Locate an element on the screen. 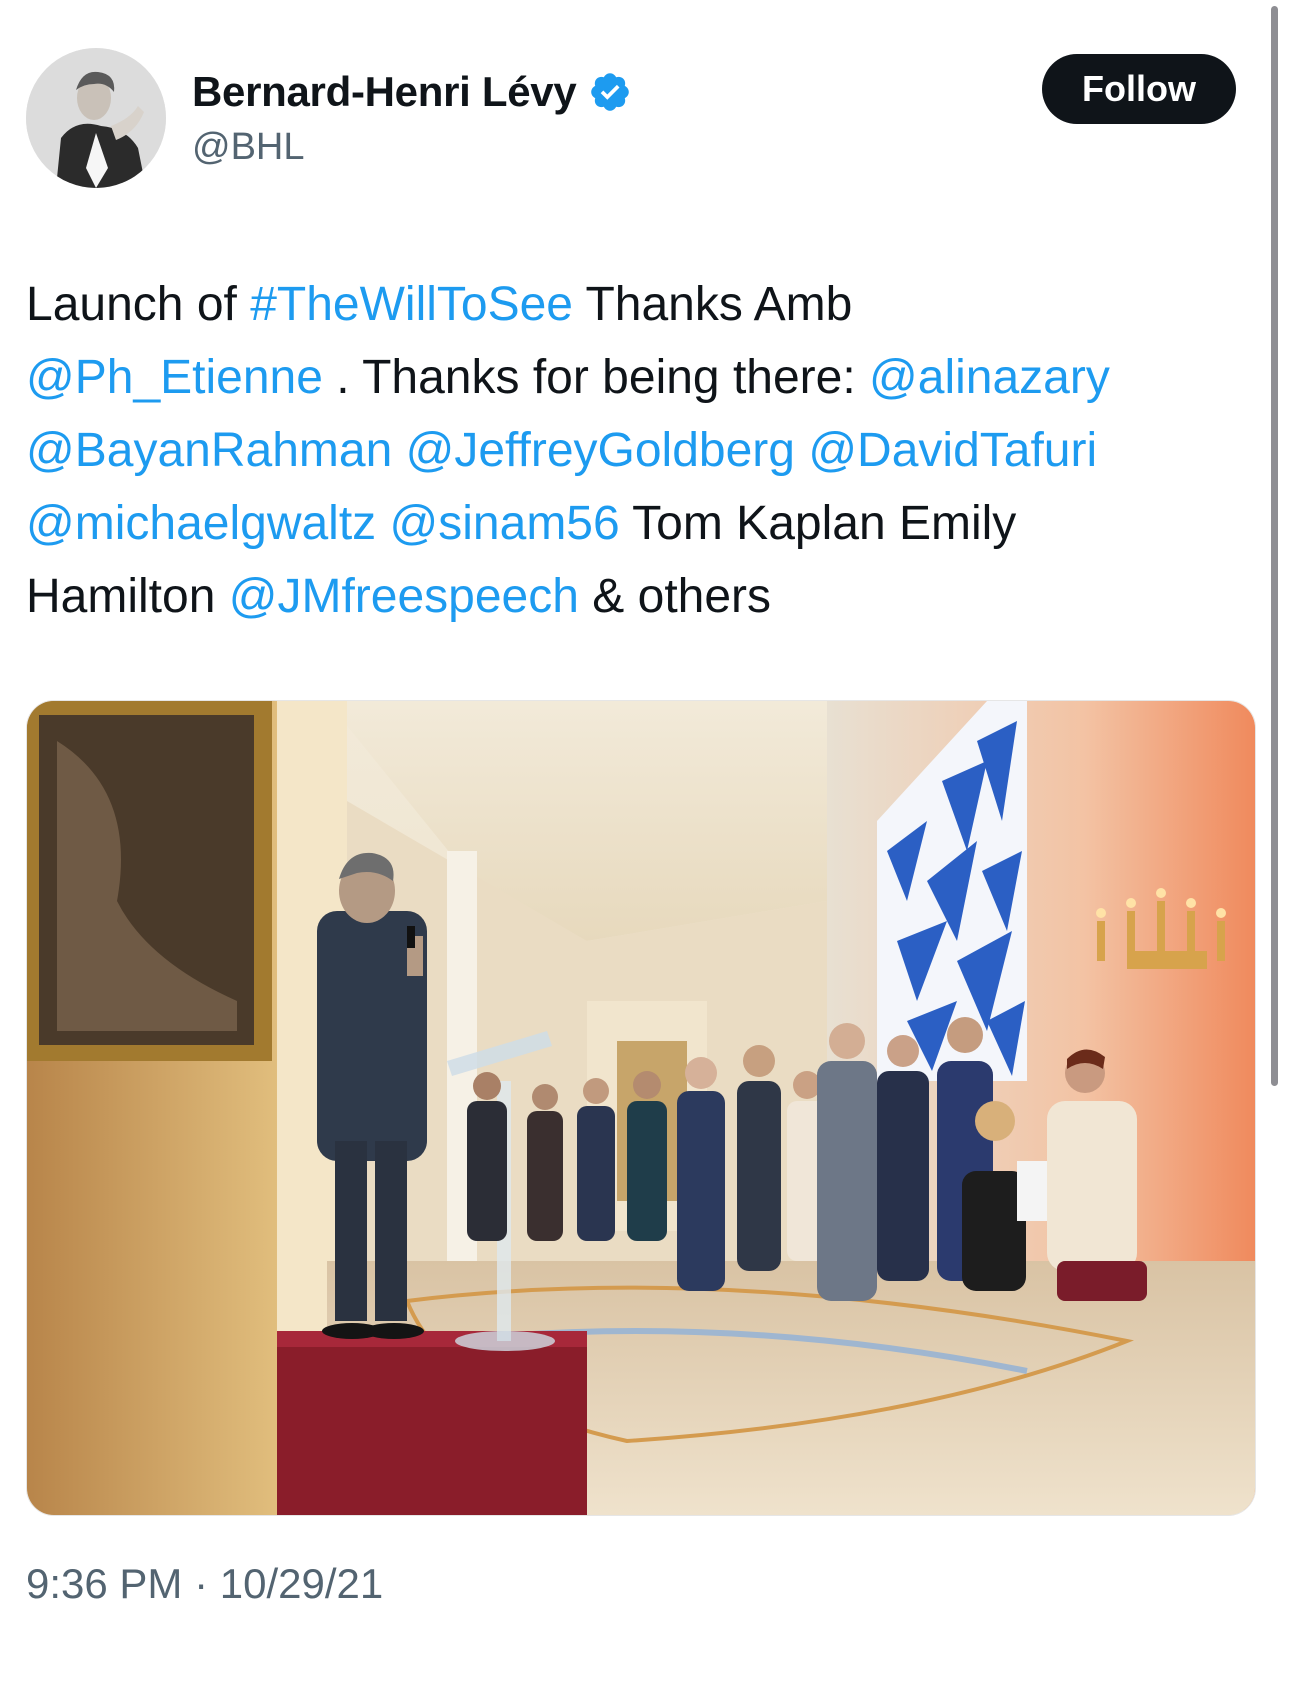 Image resolution: width=1290 pixels, height=1694 pixels. tweet-line: Hamilton @JMfreespeech & others is located at coordinates (636, 596).